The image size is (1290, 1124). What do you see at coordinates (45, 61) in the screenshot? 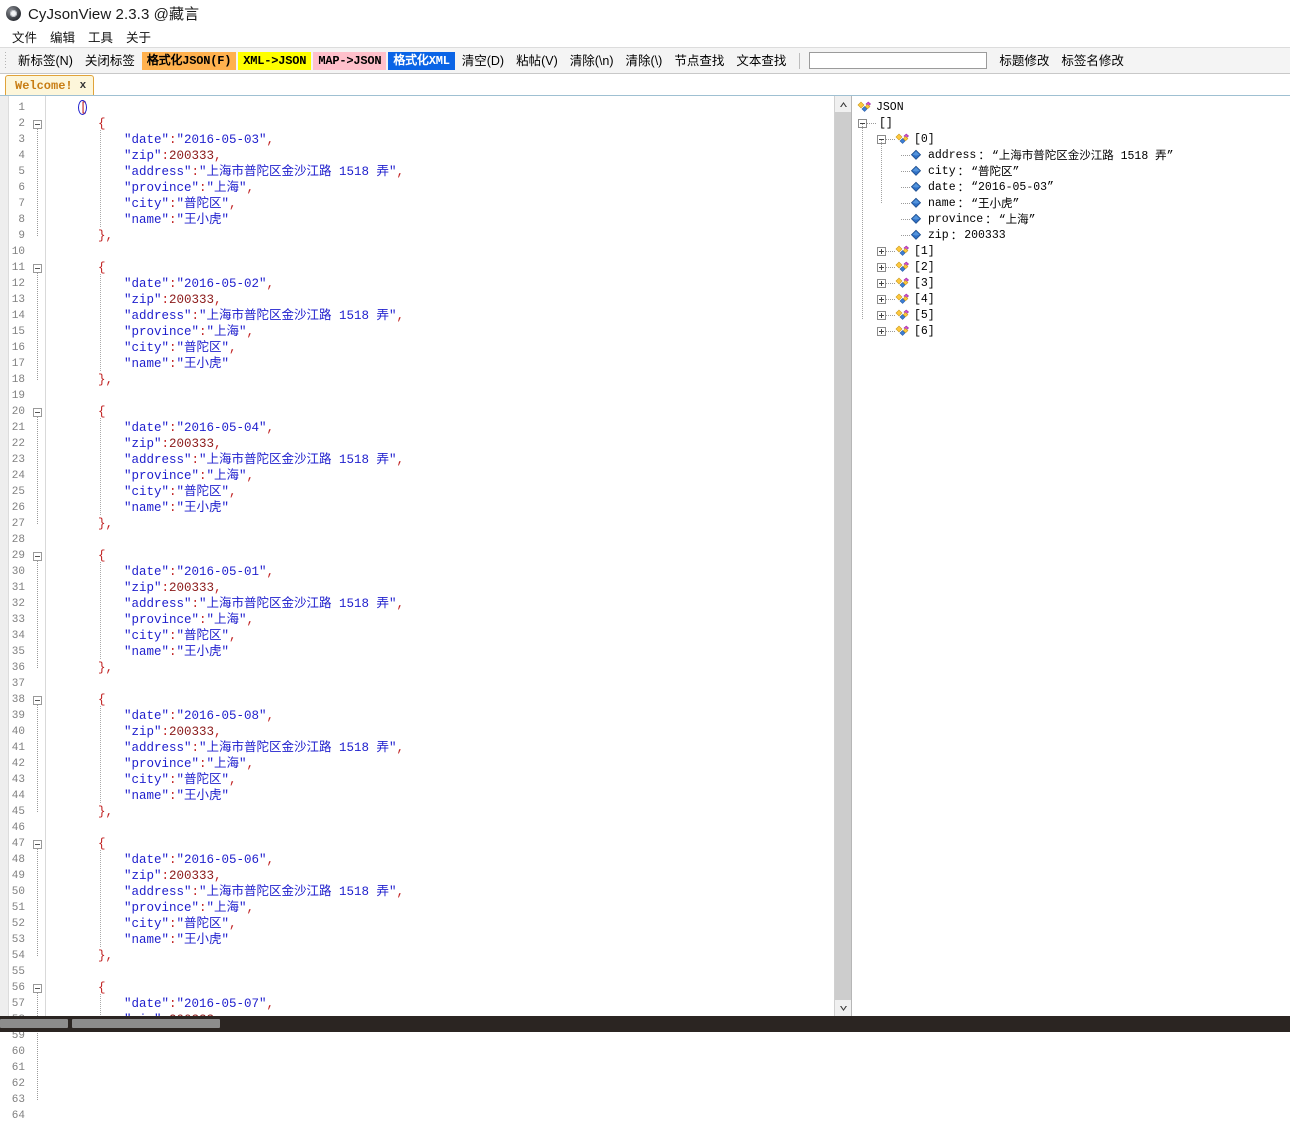
I see `new-tab-button: 新标签(N)` at bounding box center [45, 61].